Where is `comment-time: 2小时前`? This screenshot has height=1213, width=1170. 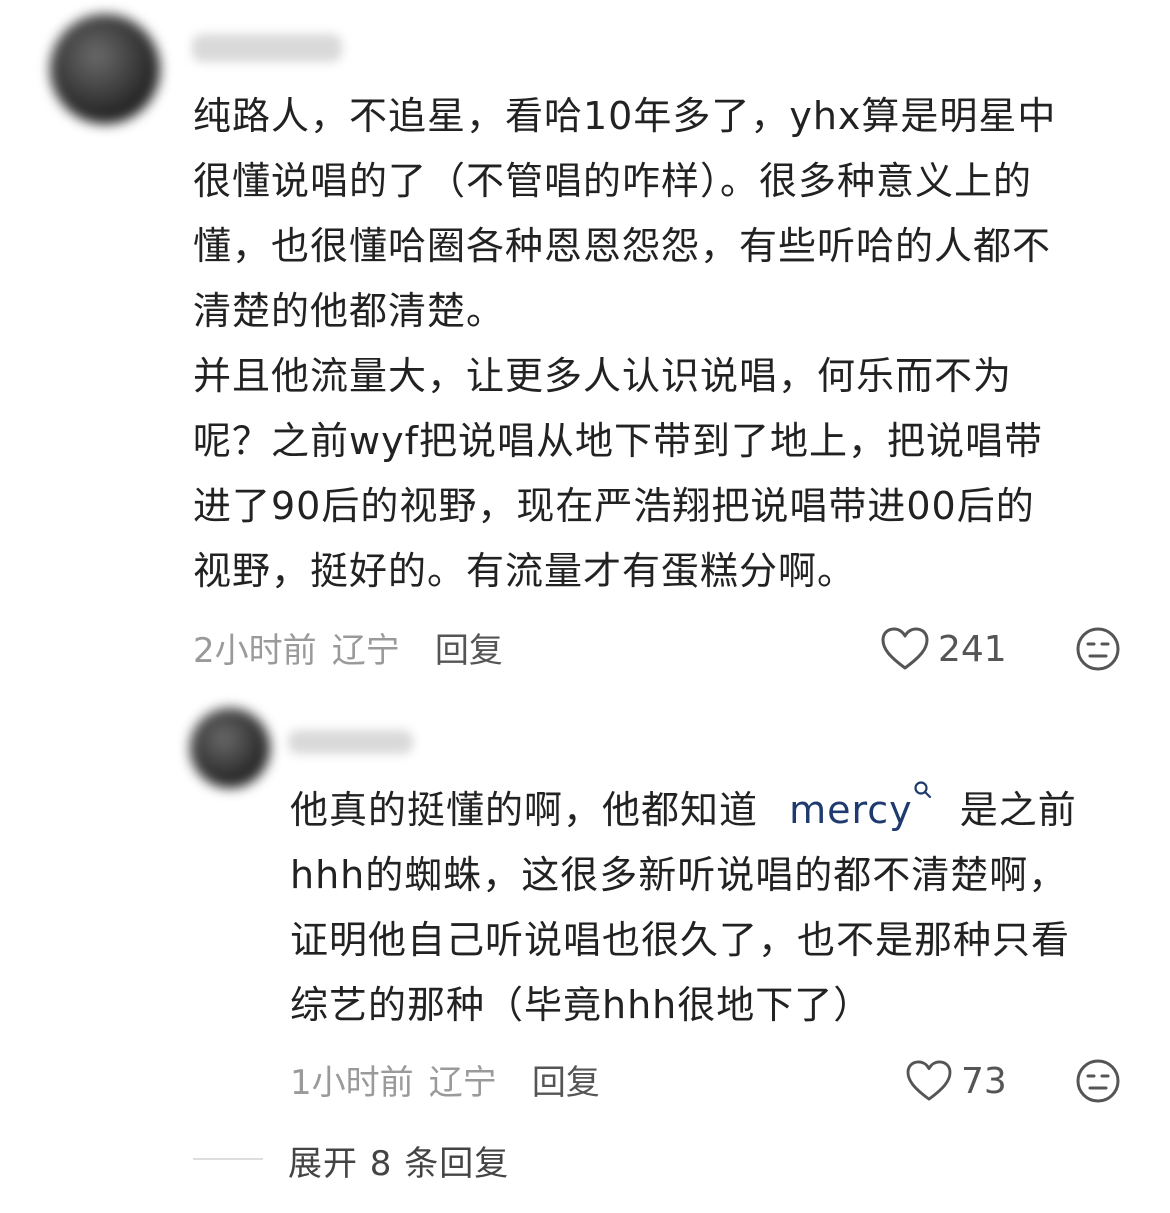
comment-time: 2小时前 is located at coordinates (255, 651).